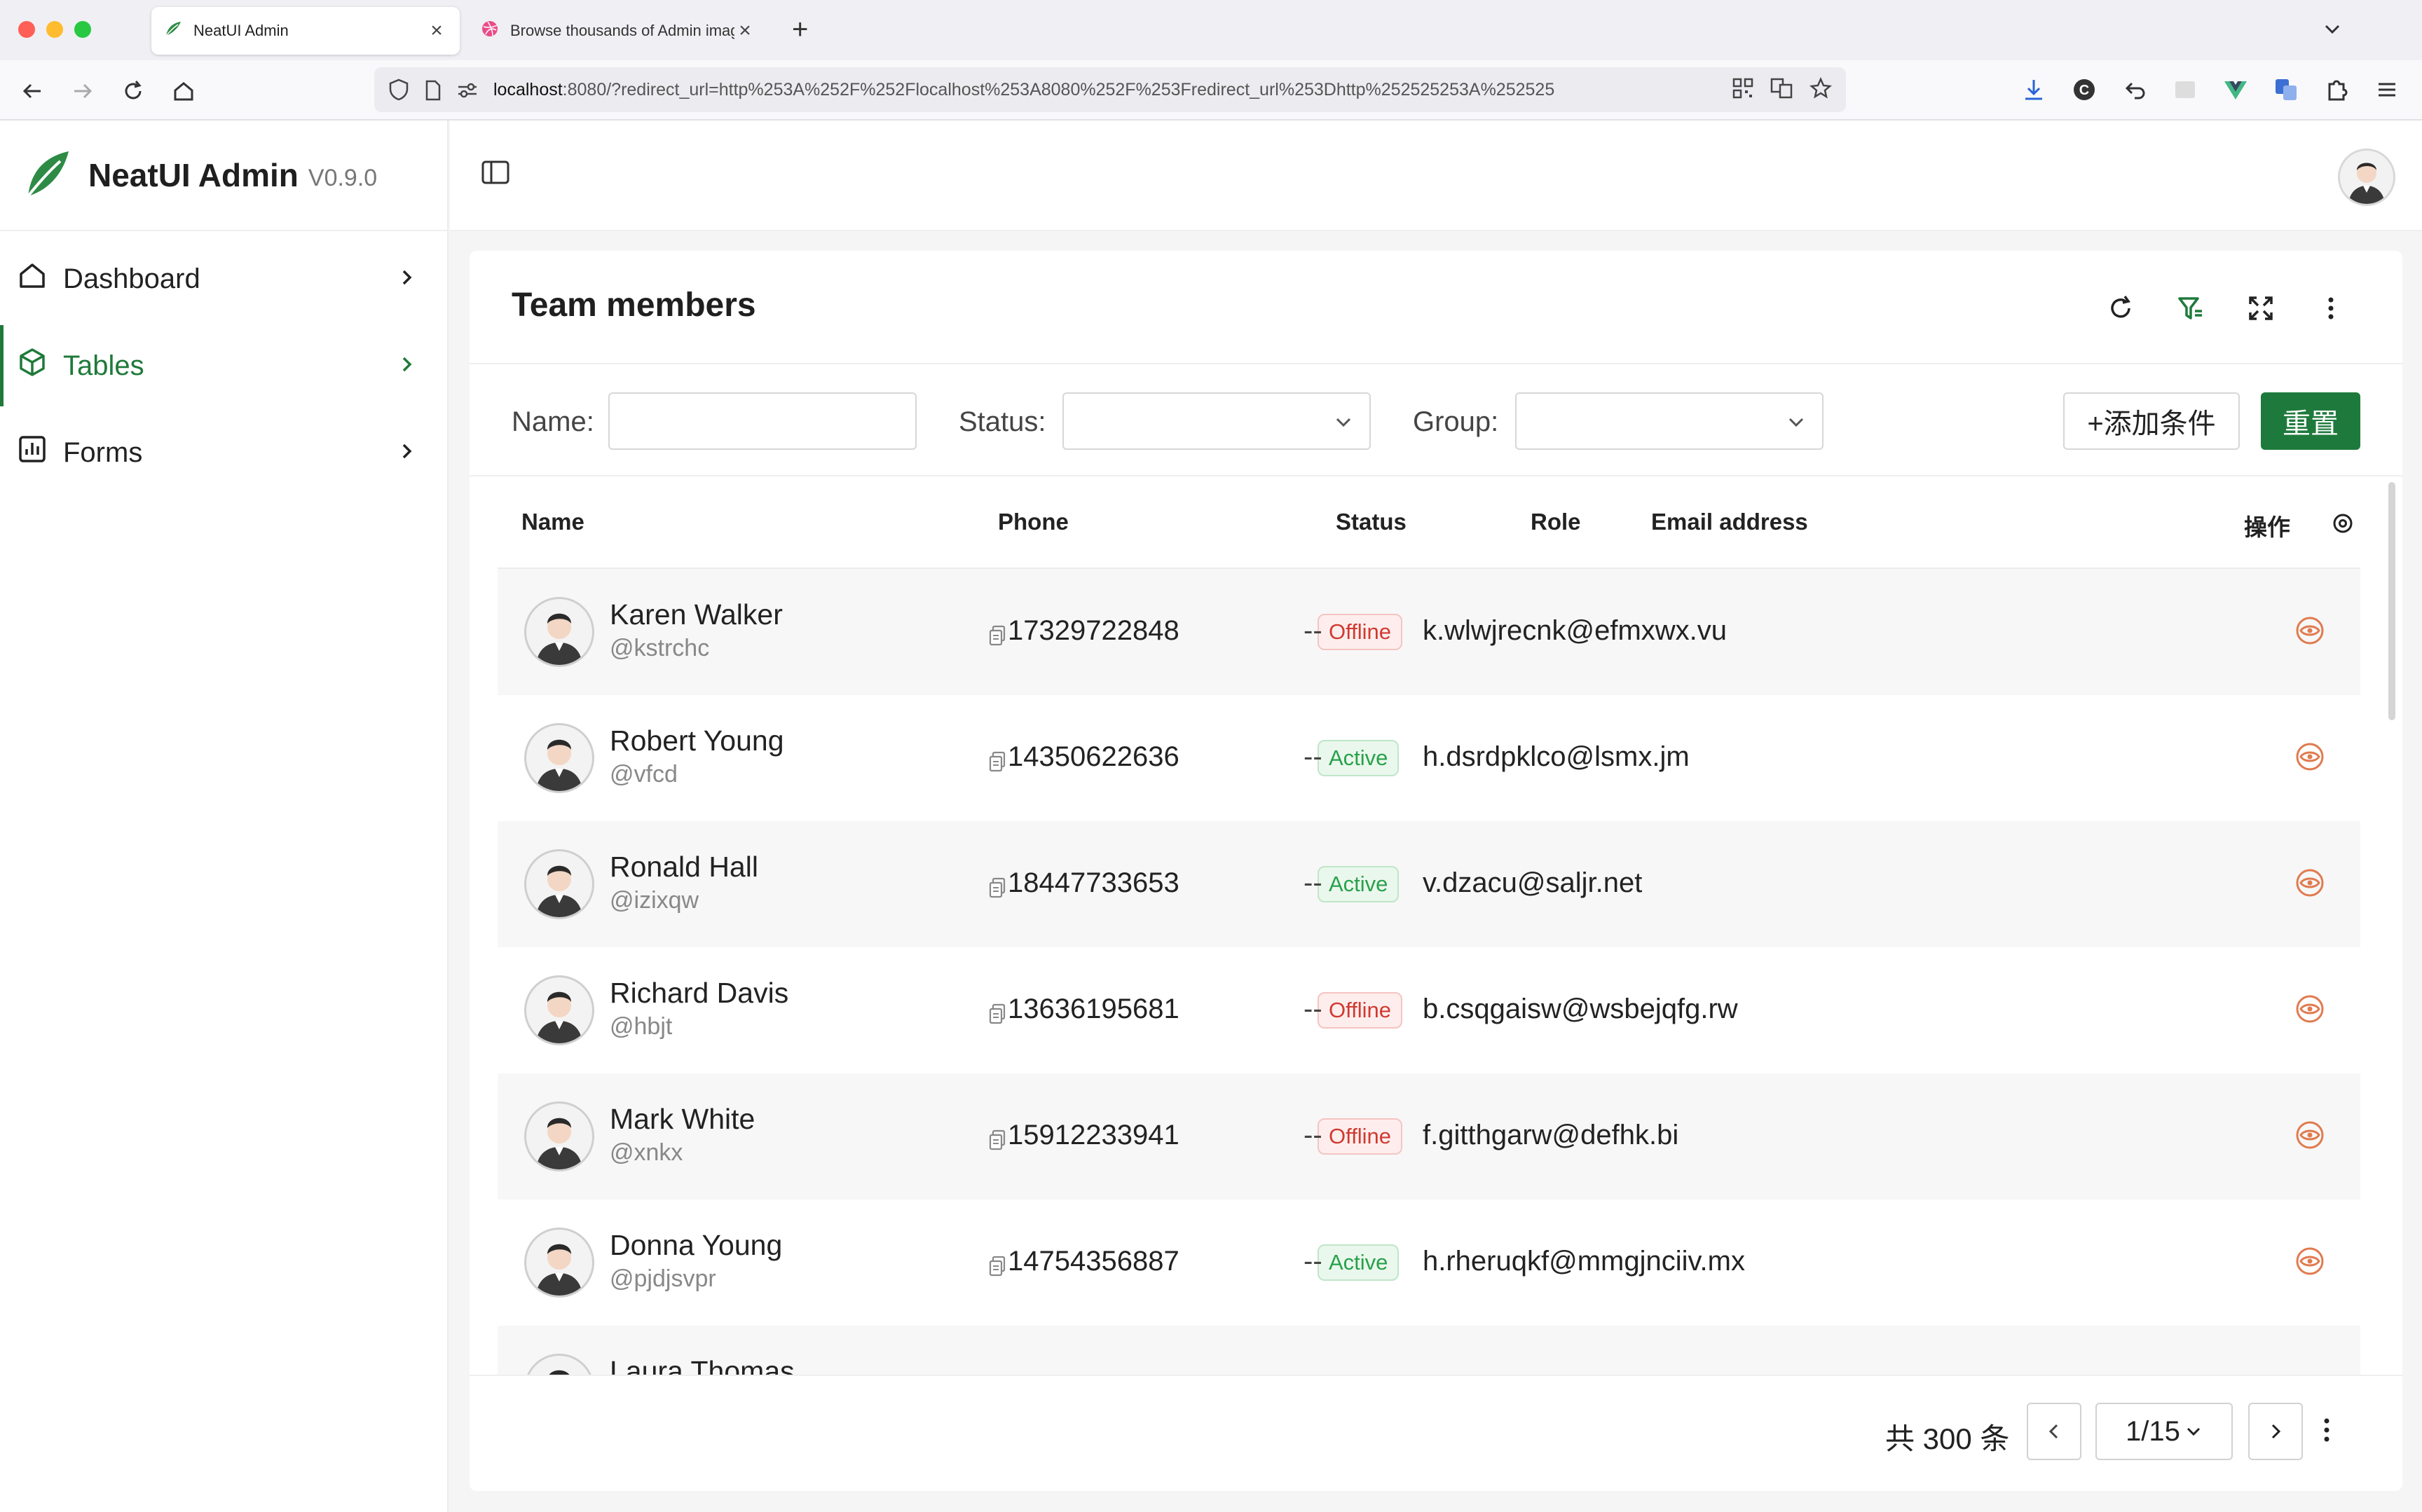 This screenshot has height=1512, width=2422. What do you see at coordinates (2054, 1431) in the screenshot?
I see `prev-page-button` at bounding box center [2054, 1431].